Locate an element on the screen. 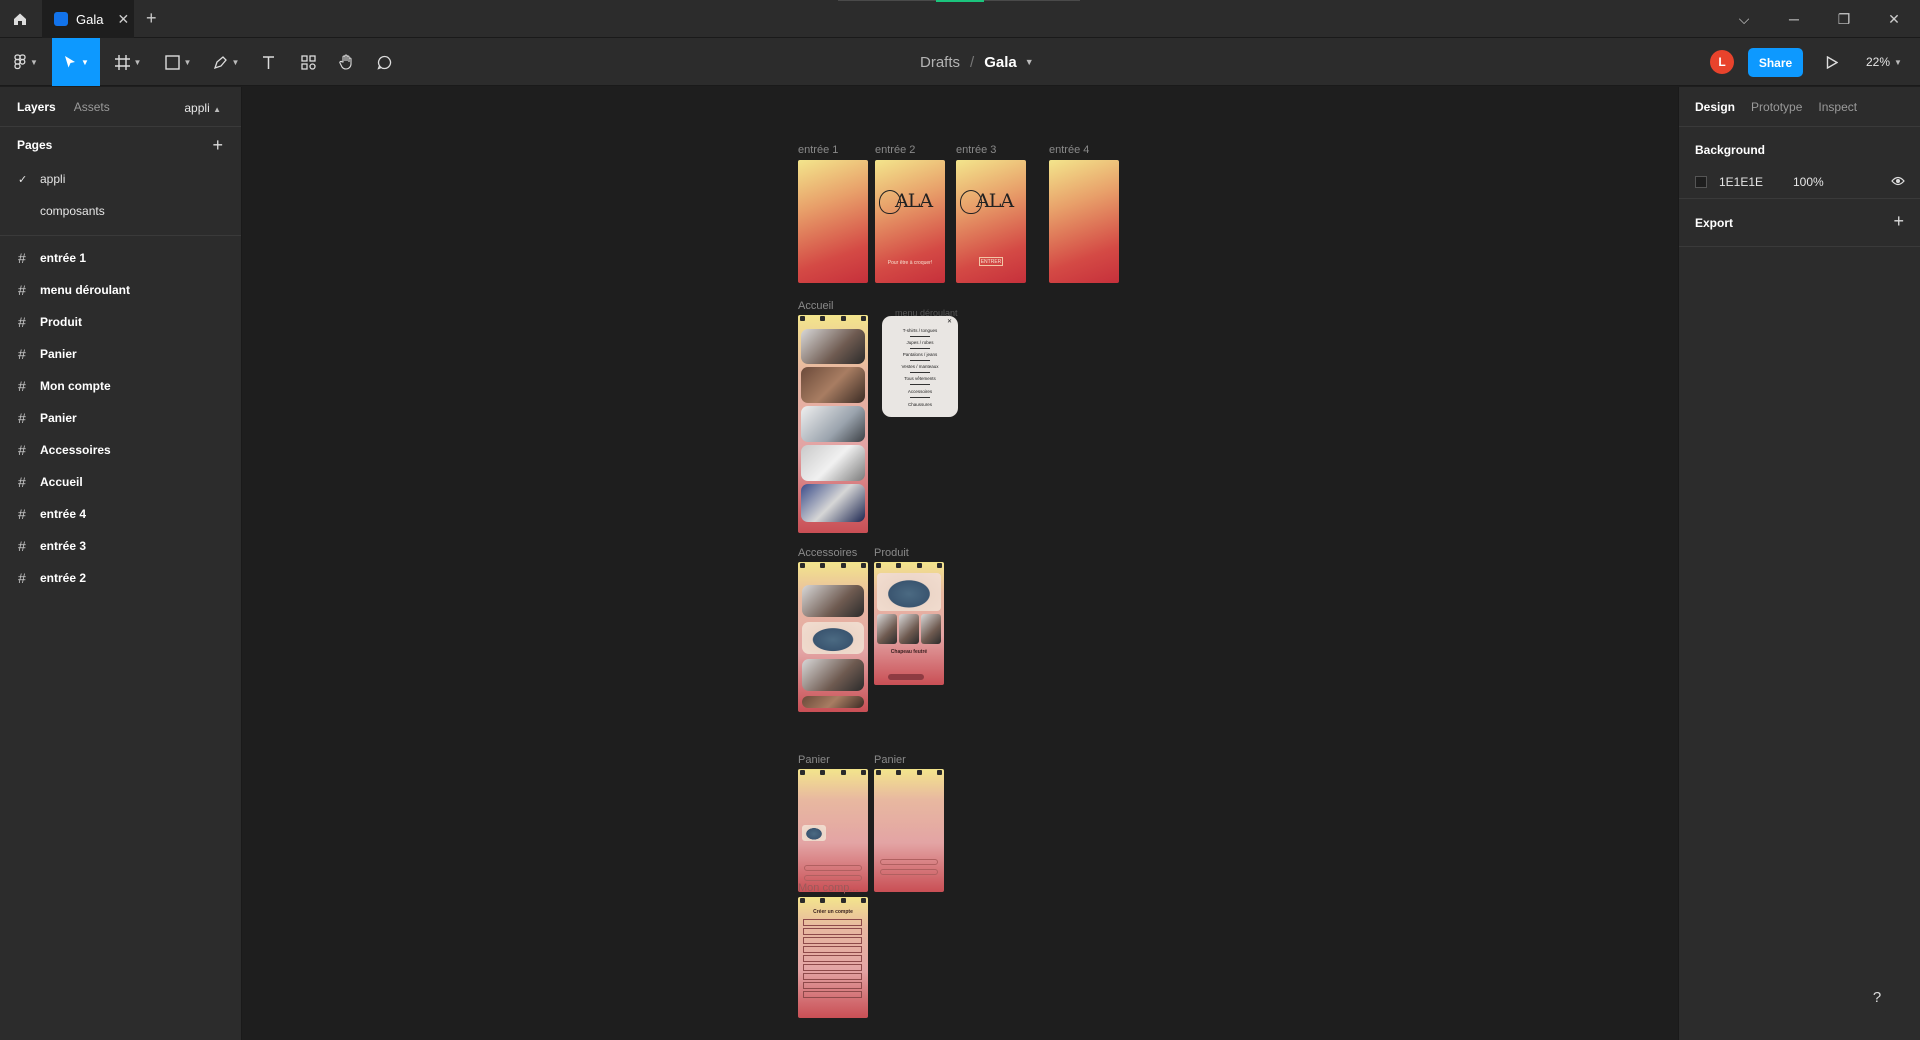 Image resolution: width=1920 pixels, height=1040 pixels. layer-item: # Accessoires is located at coordinates (120, 450).